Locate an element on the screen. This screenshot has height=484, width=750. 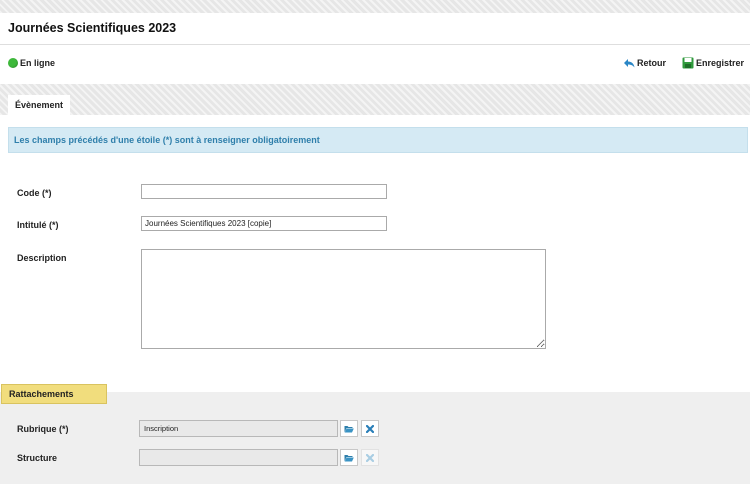
description-label: Description is located at coordinates (42, 258).